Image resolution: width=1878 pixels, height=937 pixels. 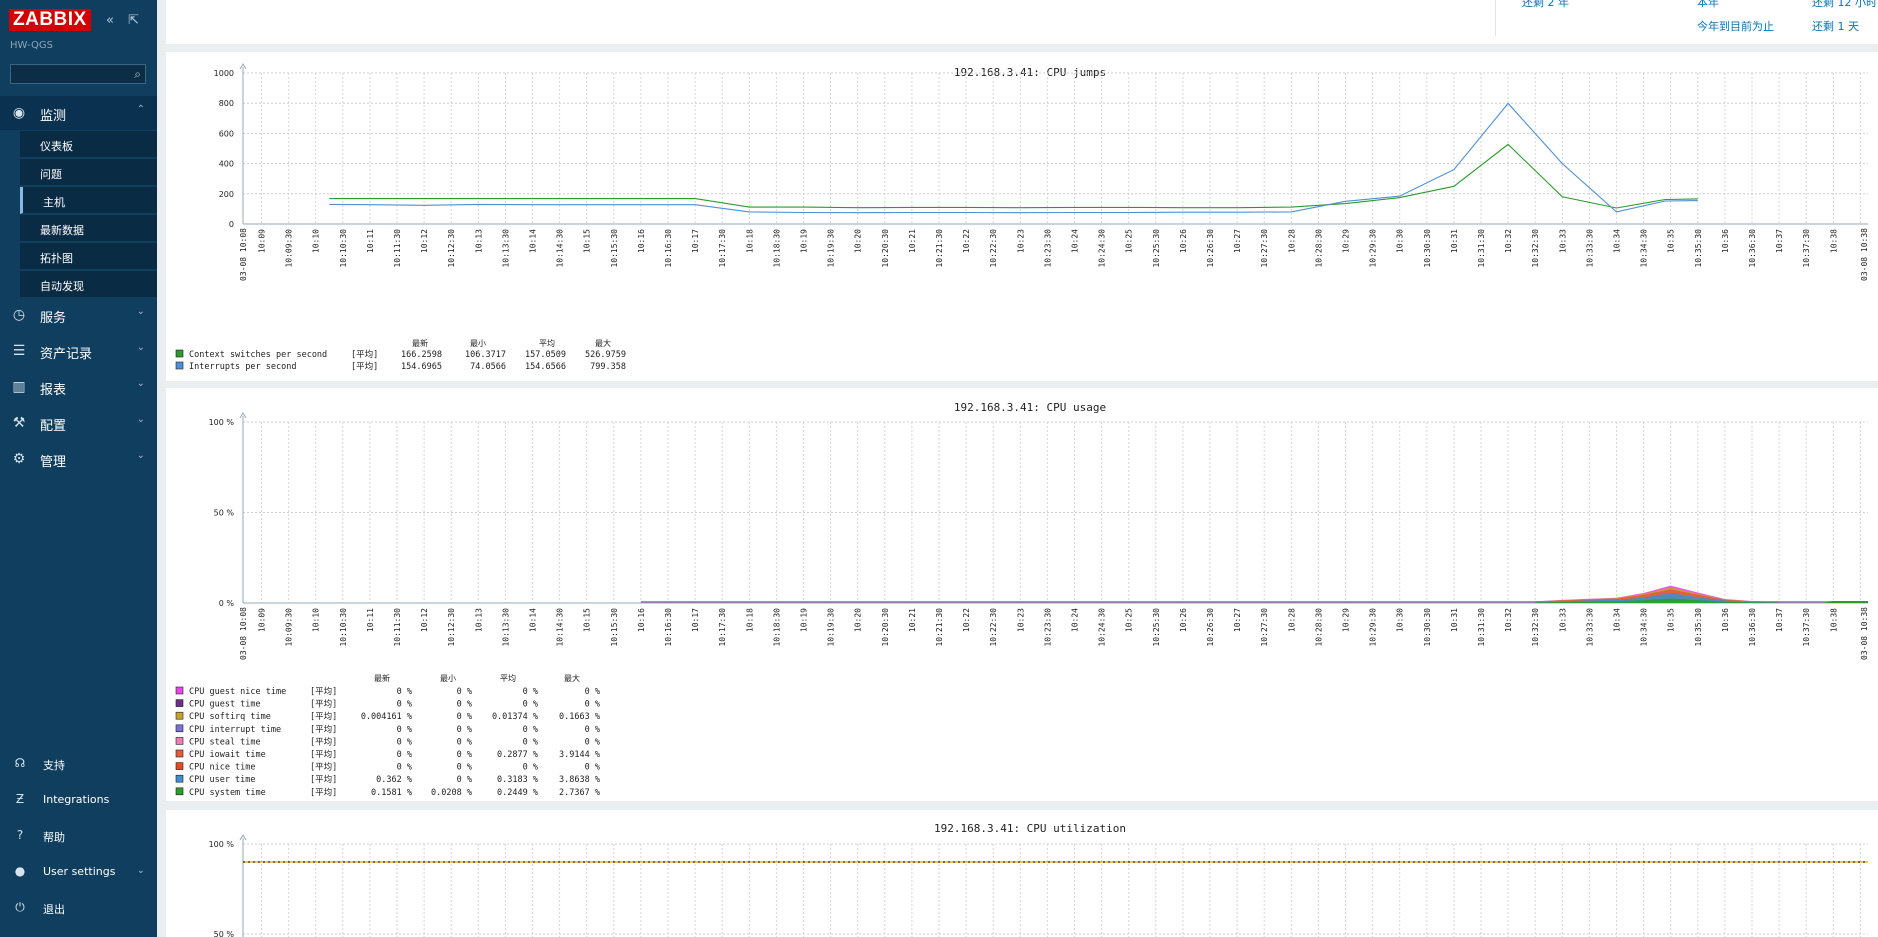 I want to click on x-tick-label: 10:28, so click(x=1291, y=620).